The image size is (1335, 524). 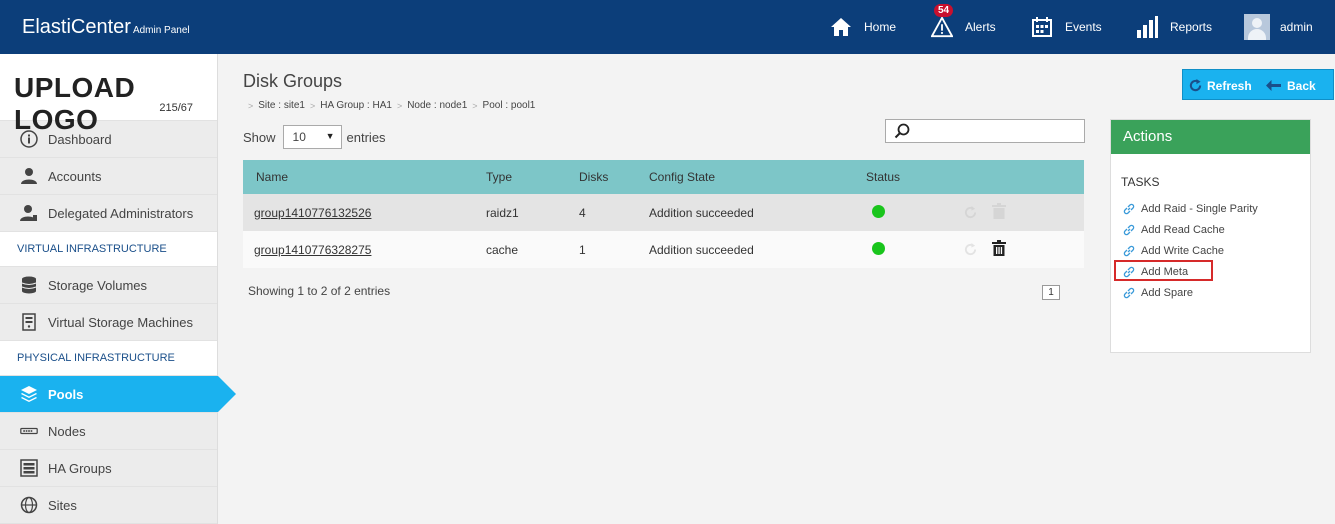 I want to click on col-actions, so click(x=1024, y=177).